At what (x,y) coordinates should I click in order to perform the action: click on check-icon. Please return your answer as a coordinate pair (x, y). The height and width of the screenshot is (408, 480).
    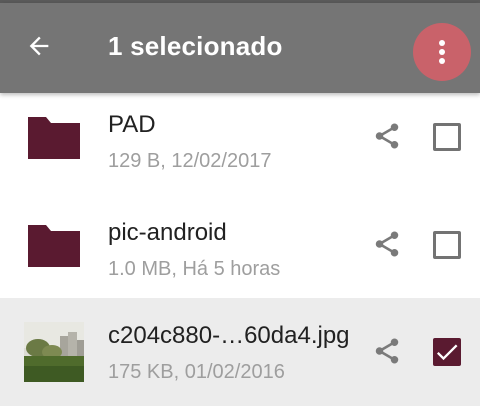
    Looking at the image, I should click on (447, 352).